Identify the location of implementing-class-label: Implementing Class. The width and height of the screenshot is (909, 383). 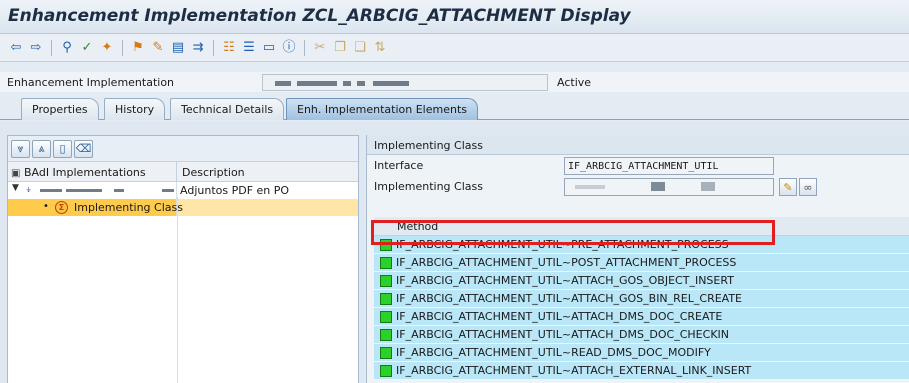
(128, 207).